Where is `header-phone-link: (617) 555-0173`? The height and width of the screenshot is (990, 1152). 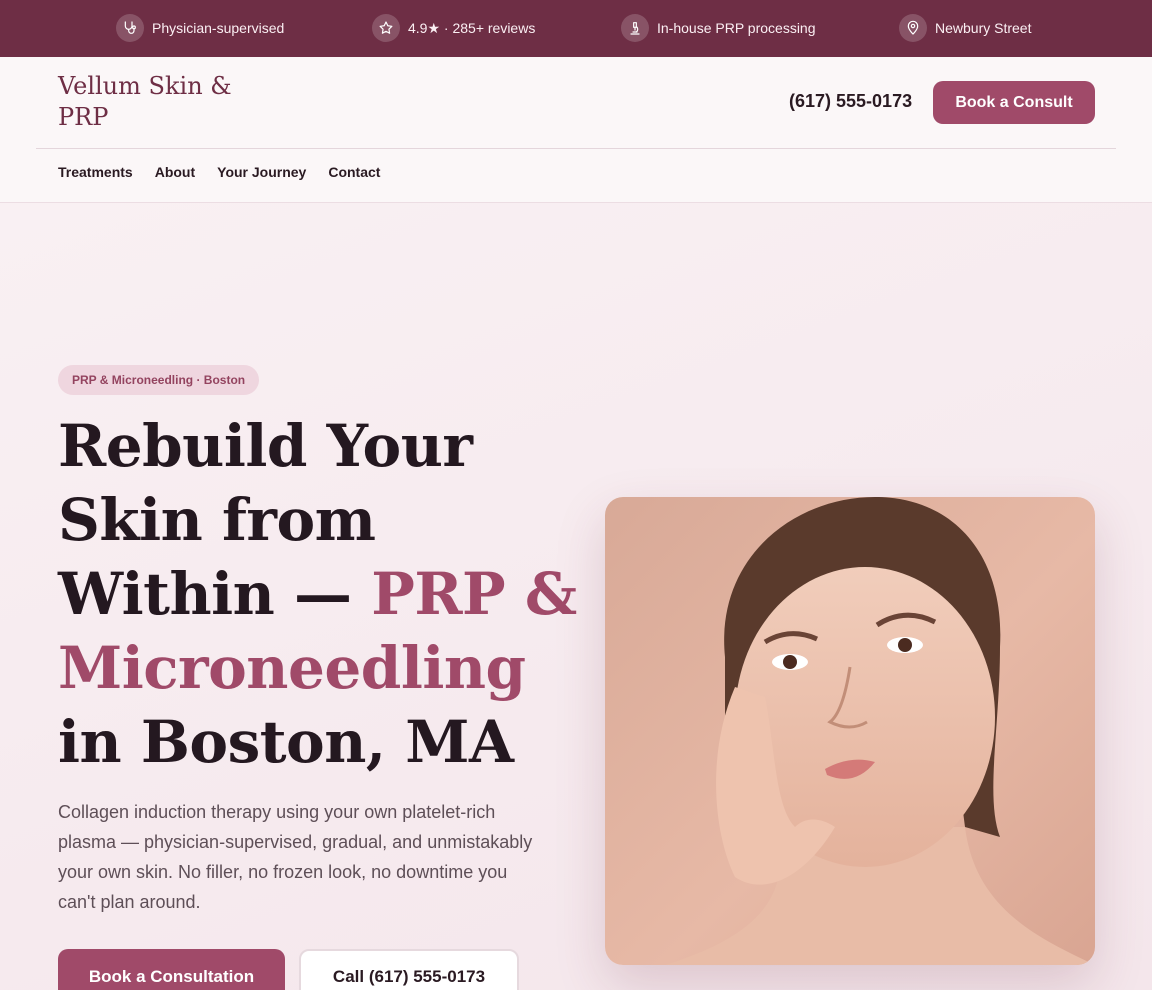 header-phone-link: (617) 555-0173 is located at coordinates (850, 101).